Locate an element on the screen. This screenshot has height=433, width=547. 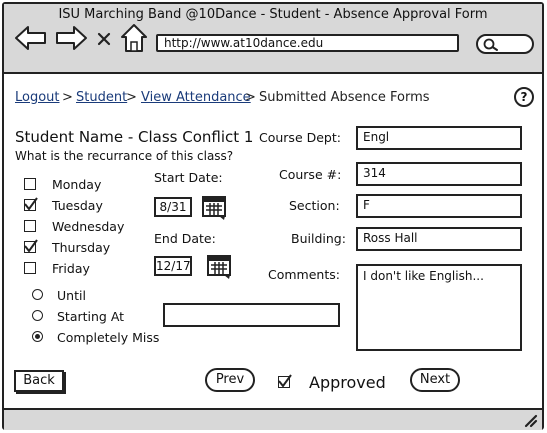
course-dept-label: Course Dept: is located at coordinates (300, 137).